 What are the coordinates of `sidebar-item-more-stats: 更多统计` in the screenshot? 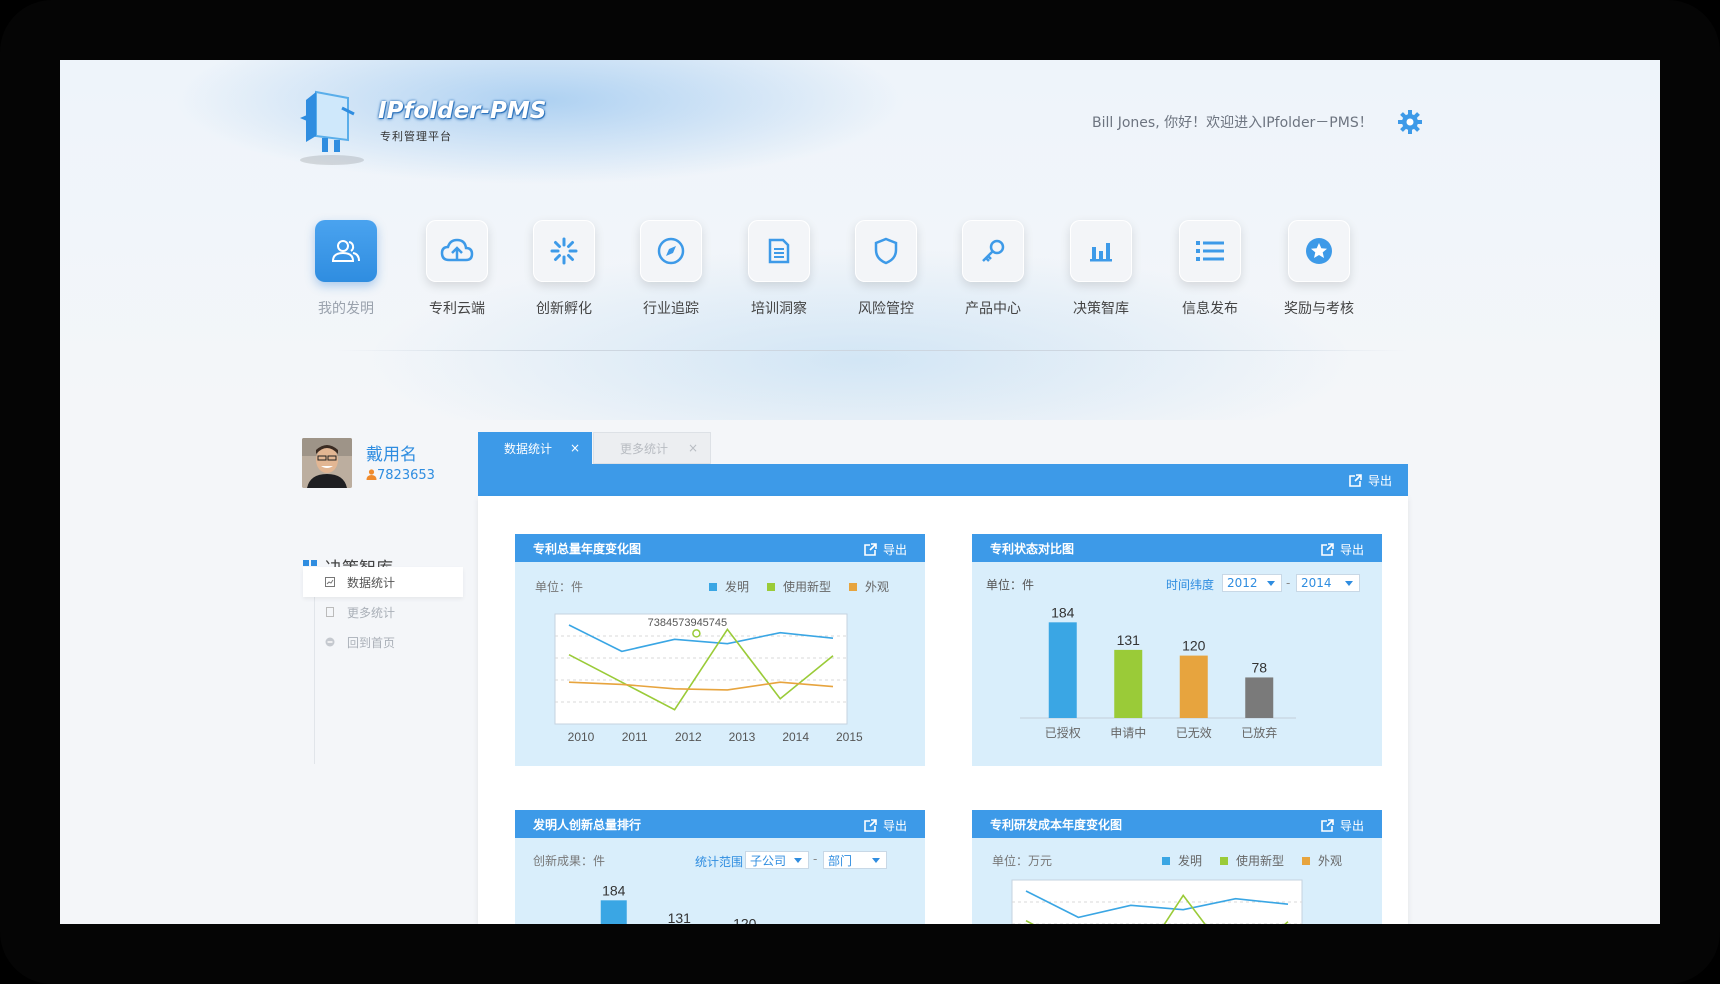 It's located at (383, 612).